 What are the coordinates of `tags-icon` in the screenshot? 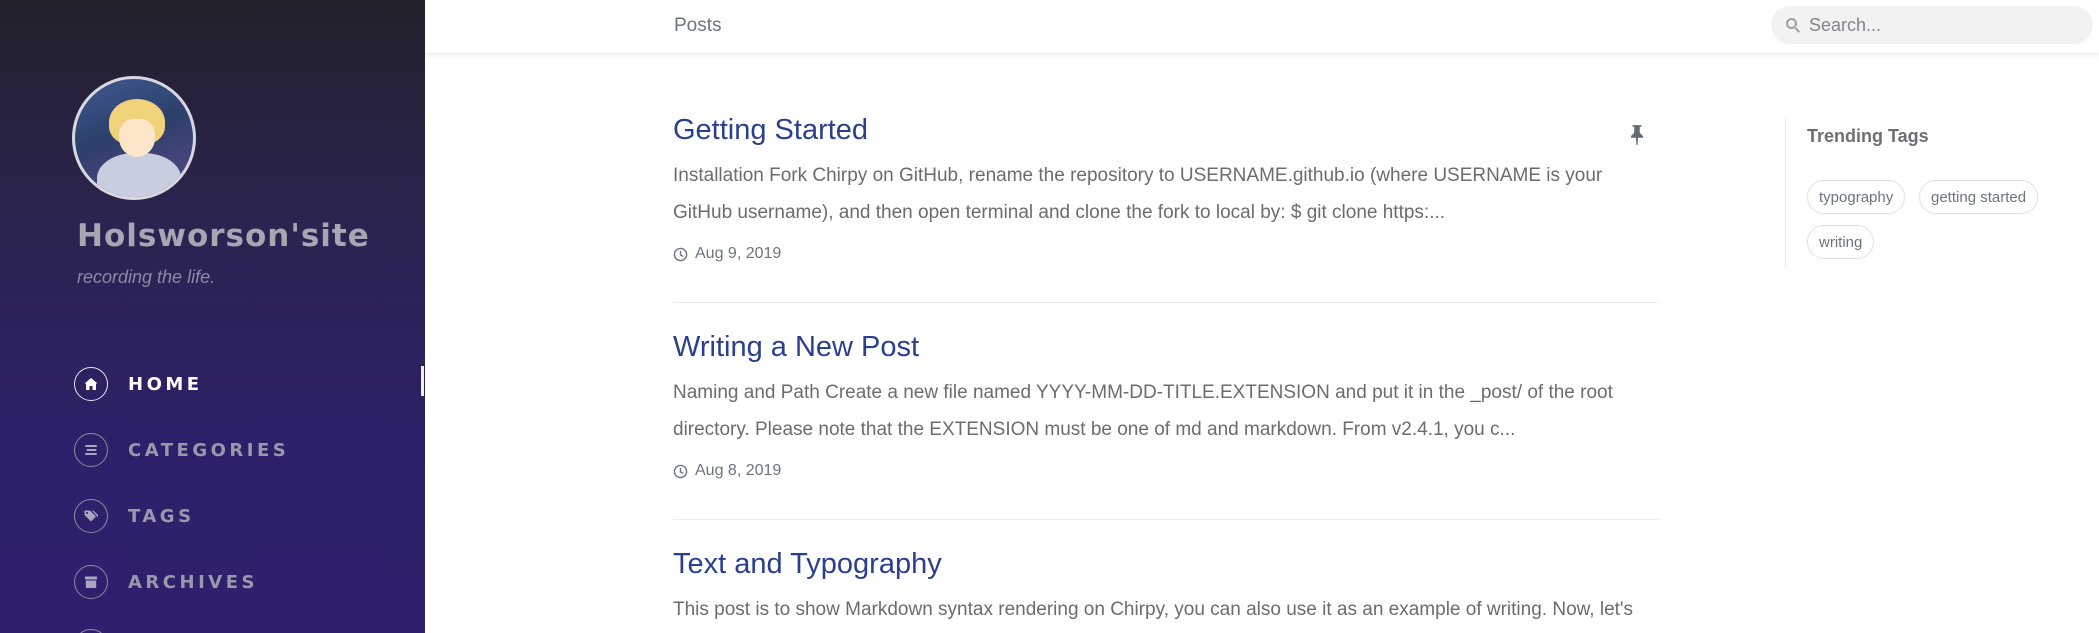 It's located at (91, 516).